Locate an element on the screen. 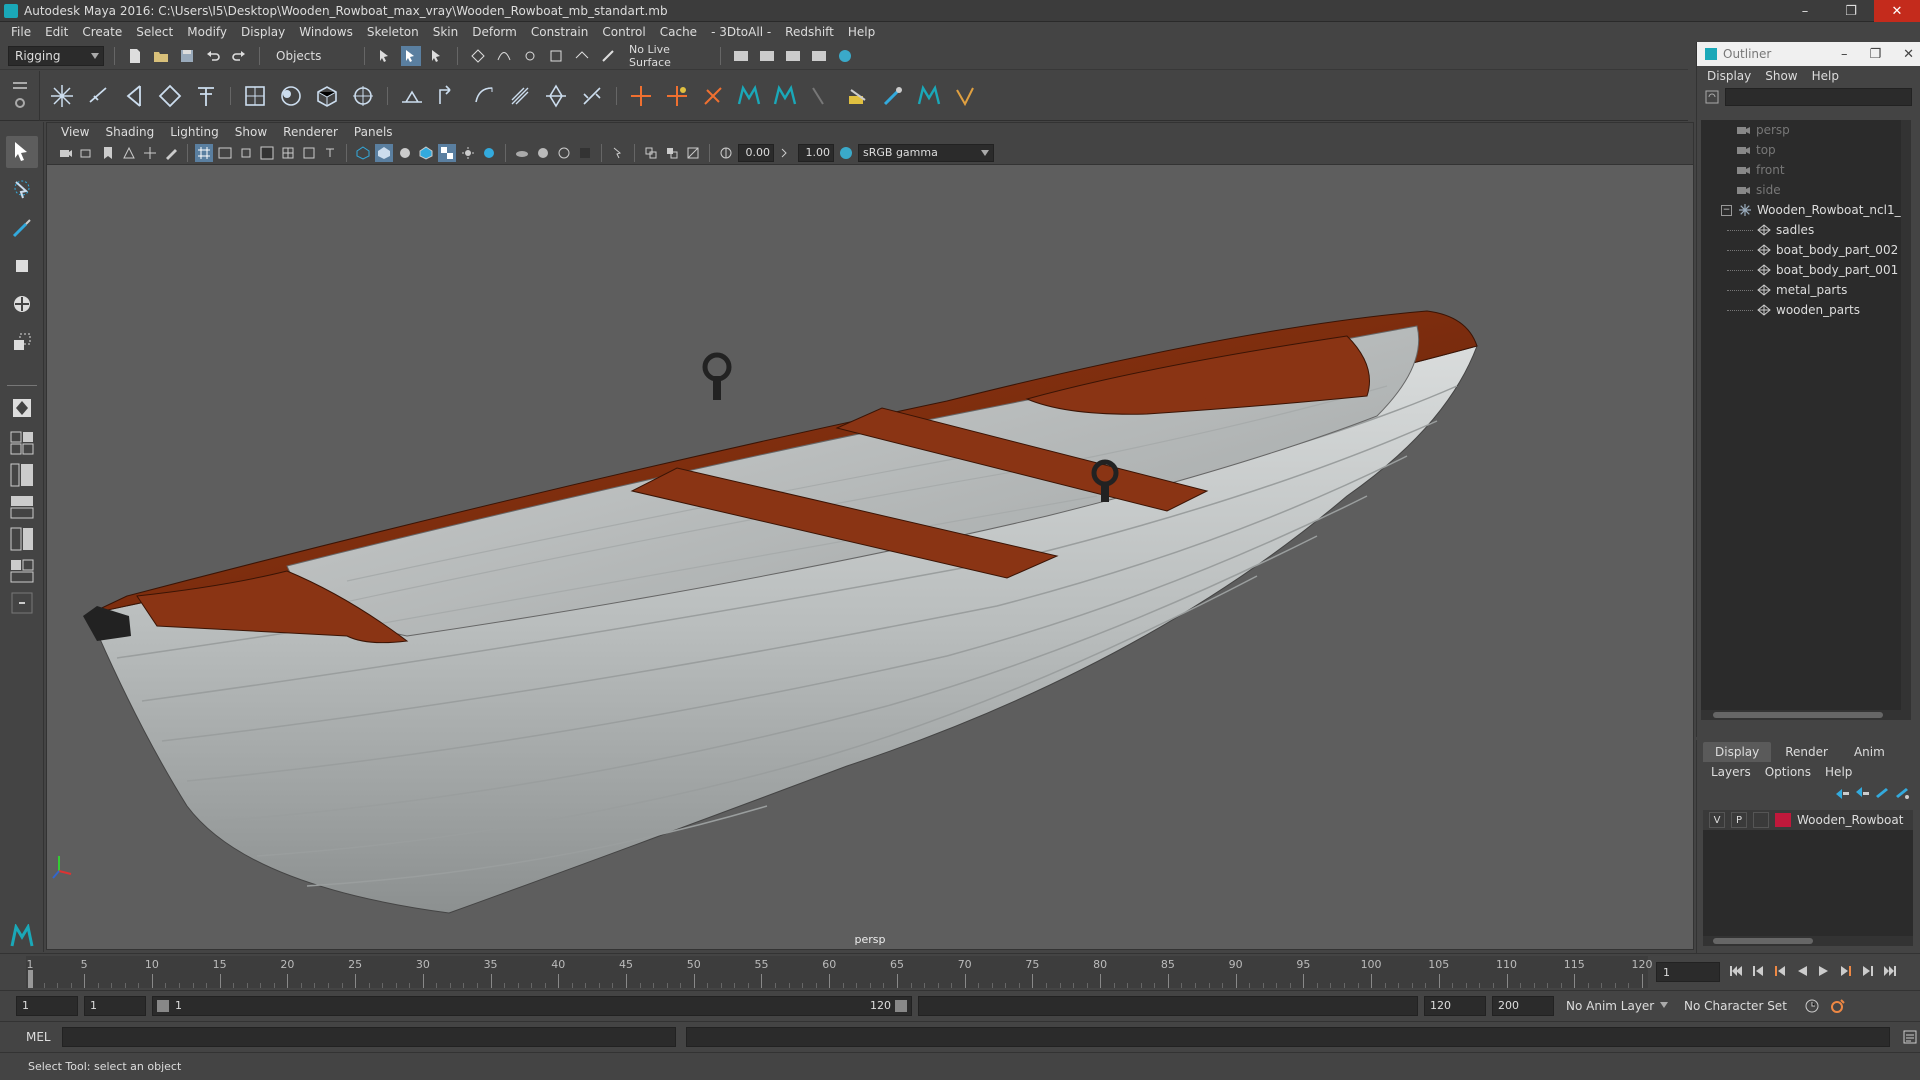 This screenshot has height=1080, width=1920. ipr-render-icon is located at coordinates (793, 56).